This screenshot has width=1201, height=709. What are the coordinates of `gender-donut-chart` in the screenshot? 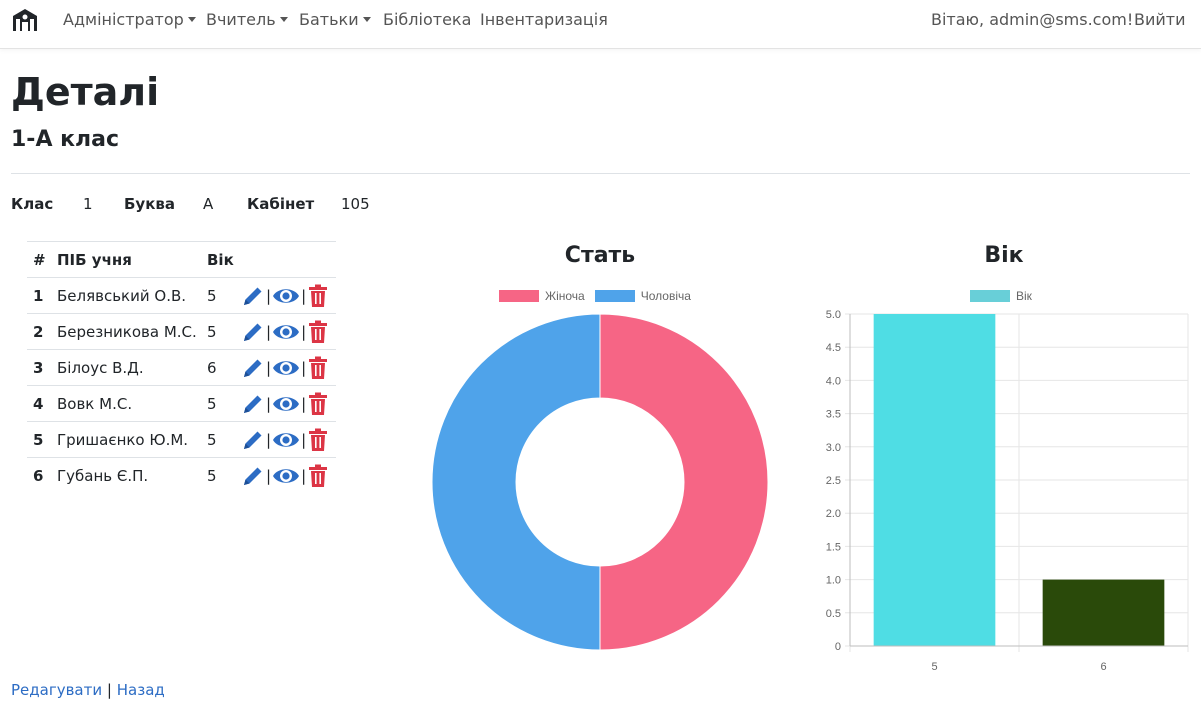 It's located at (600, 482).